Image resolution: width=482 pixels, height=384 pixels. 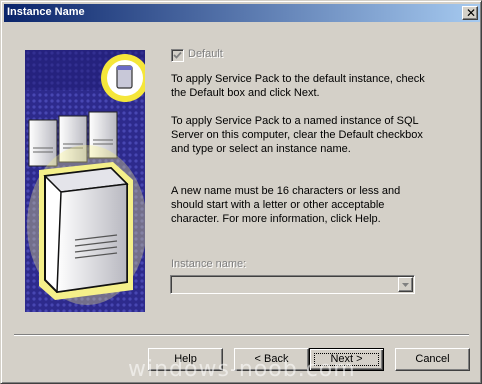 What do you see at coordinates (241, 335) in the screenshot?
I see `button-divider` at bounding box center [241, 335].